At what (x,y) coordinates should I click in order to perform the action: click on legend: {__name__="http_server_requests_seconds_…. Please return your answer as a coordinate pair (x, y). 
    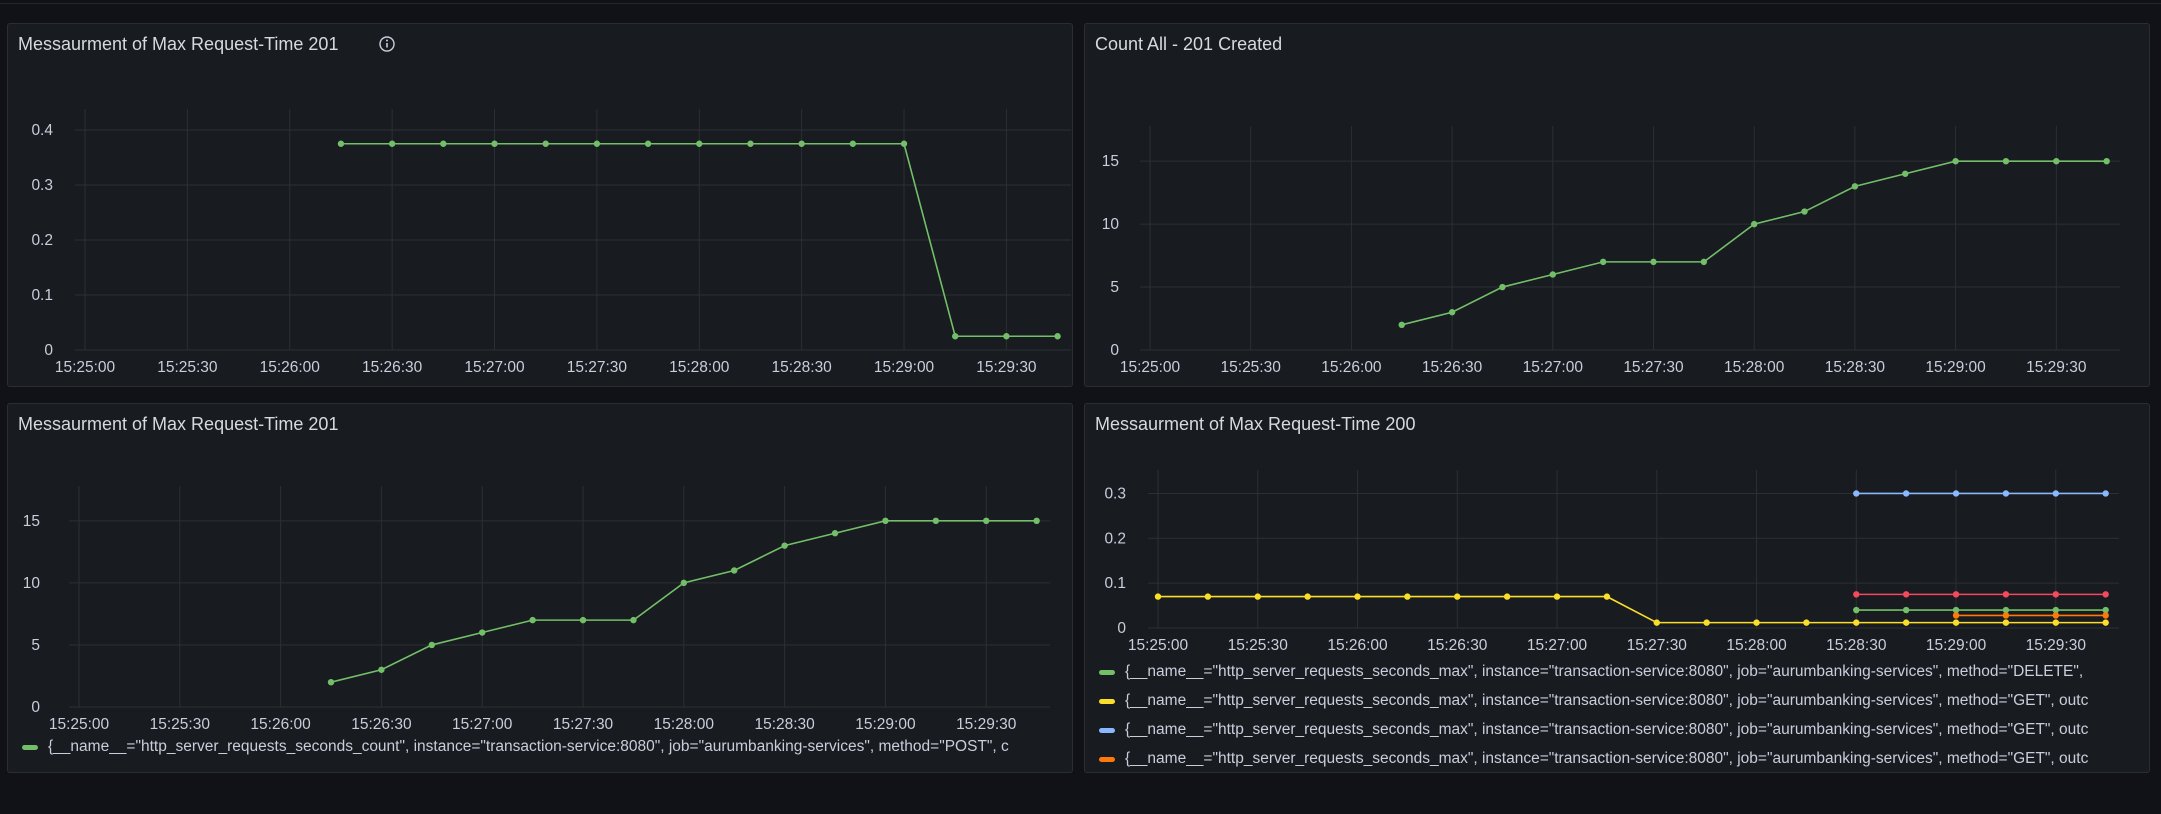
    Looking at the image, I should click on (540, 753).